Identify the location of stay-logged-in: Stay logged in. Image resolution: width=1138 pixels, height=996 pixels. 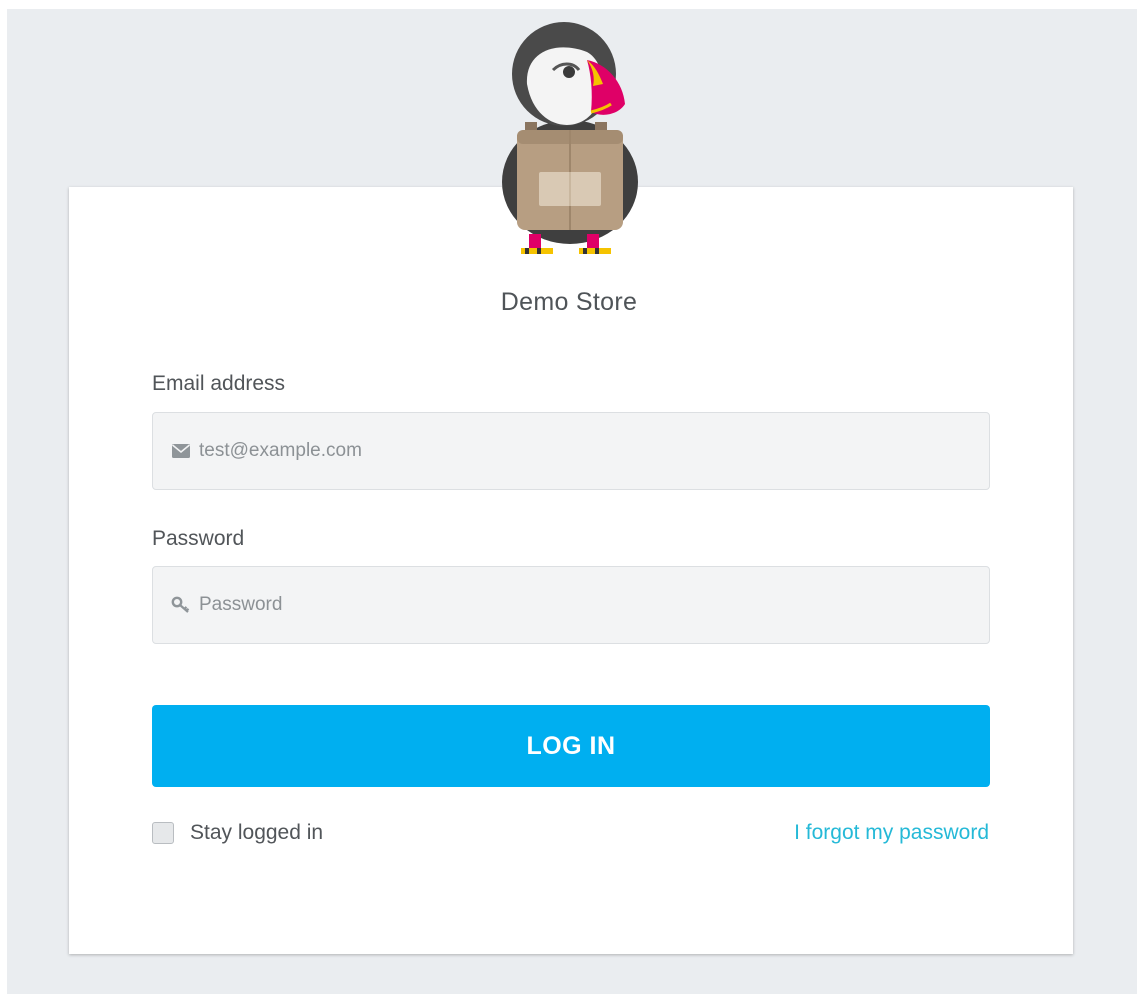
(237, 833).